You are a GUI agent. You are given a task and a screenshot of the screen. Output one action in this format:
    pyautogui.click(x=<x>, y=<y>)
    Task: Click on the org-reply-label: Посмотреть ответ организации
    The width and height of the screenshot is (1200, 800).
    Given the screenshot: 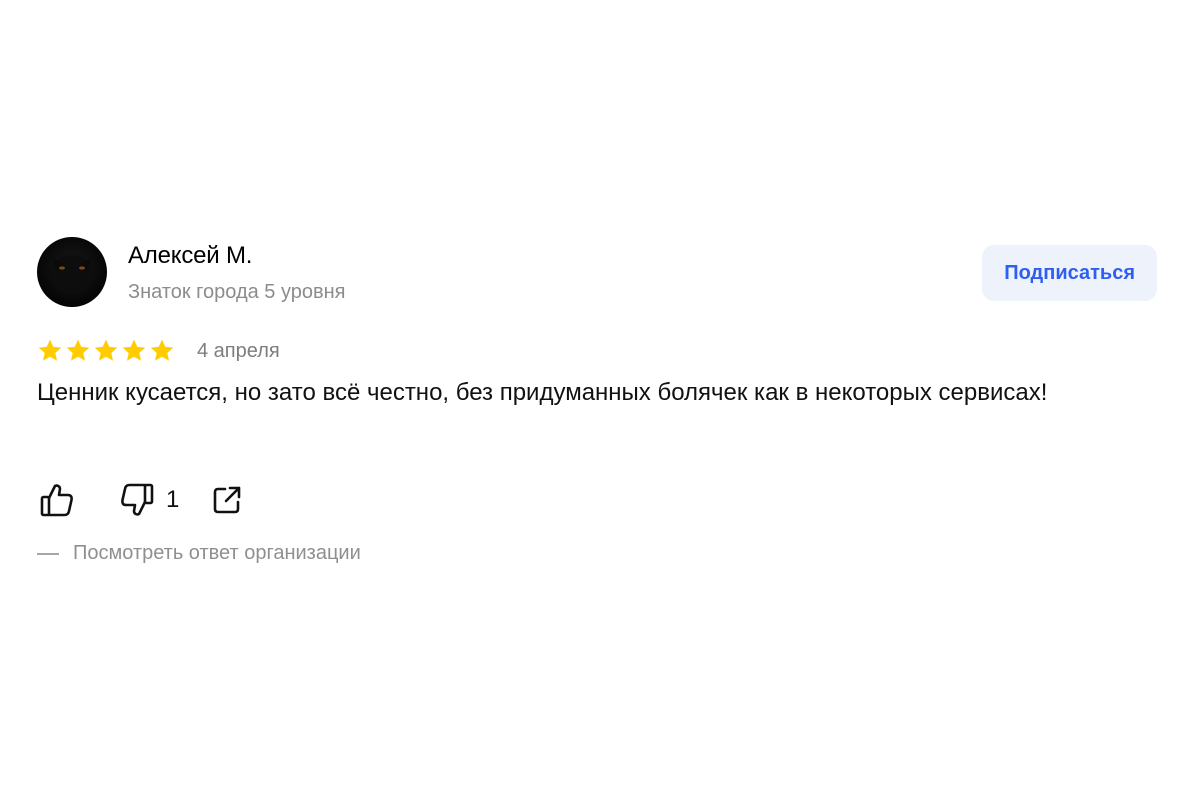 What is the action you would take?
    pyautogui.click(x=217, y=553)
    